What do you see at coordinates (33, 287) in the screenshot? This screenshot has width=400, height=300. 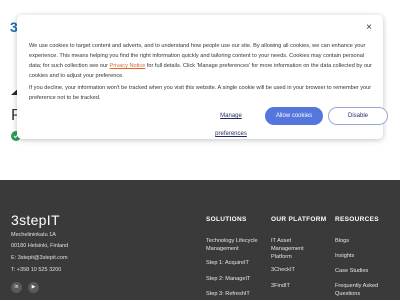 I see `youtube-icon: ▶` at bounding box center [33, 287].